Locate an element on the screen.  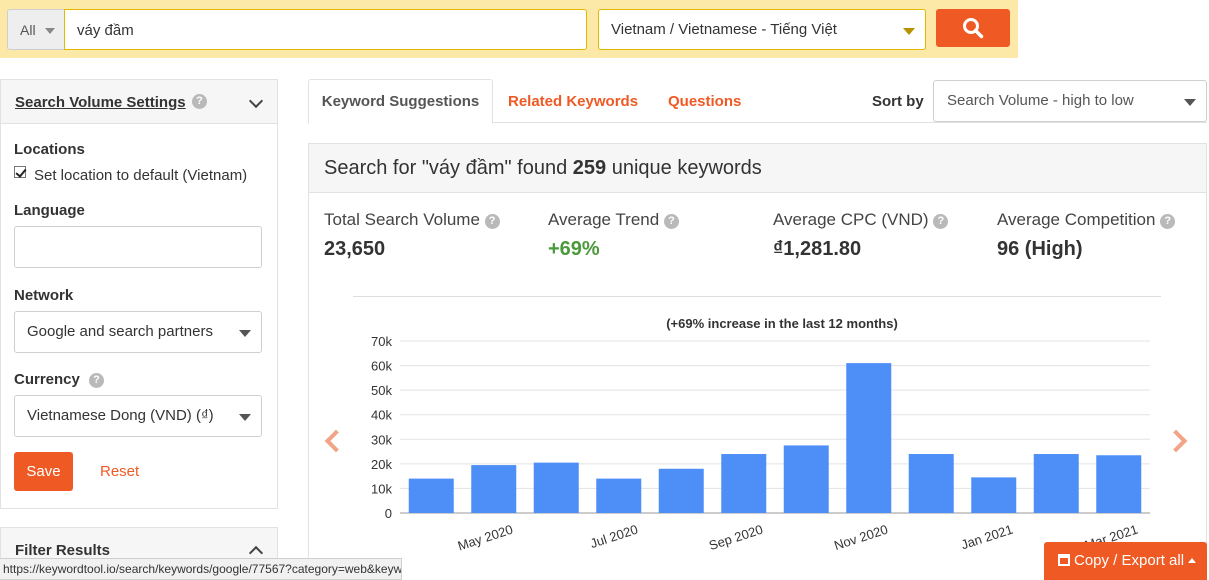
network-value: Google and search partners is located at coordinates (120, 331).